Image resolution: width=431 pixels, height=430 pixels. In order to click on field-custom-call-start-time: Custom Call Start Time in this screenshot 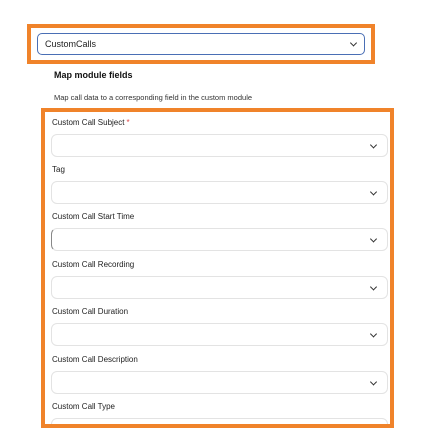, I will do `click(219, 234)`.